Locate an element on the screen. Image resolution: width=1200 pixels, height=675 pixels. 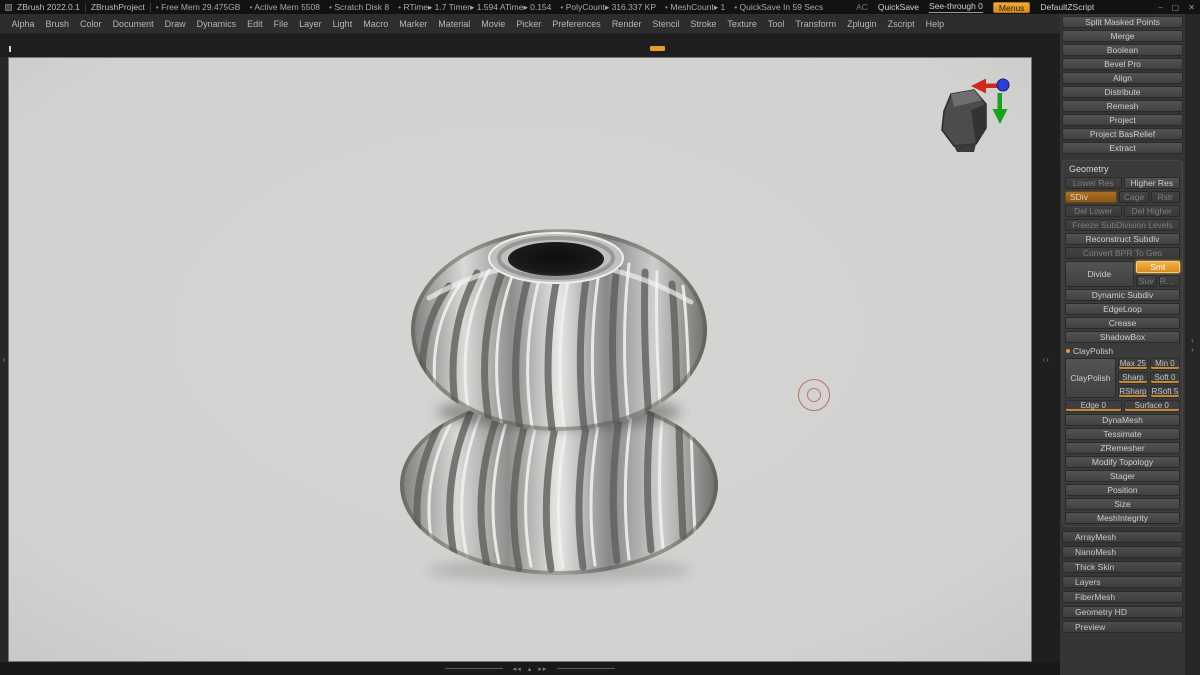
panel-button: Distribute is located at coordinates (1122, 92).